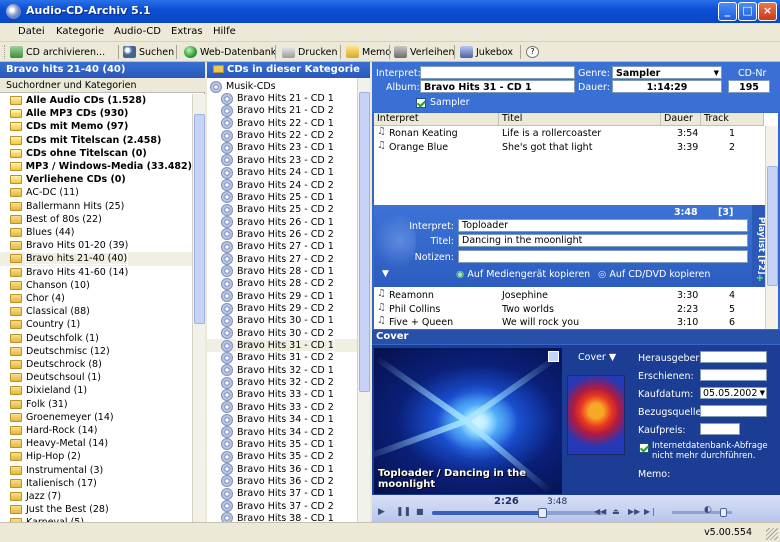 This screenshot has height=542, width=780. I want to click on search-folder-item: Alle Audio CDs (1.528), so click(96, 100).